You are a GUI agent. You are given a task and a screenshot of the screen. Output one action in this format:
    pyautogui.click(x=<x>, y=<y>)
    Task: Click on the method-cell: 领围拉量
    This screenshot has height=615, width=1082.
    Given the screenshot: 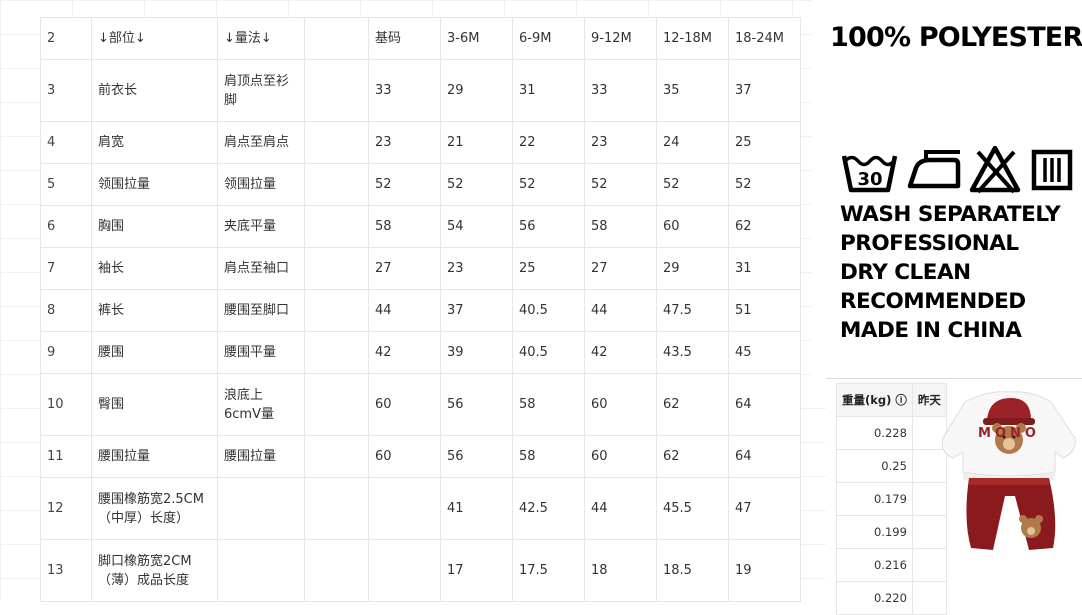 What is the action you would take?
    pyautogui.click(x=261, y=184)
    